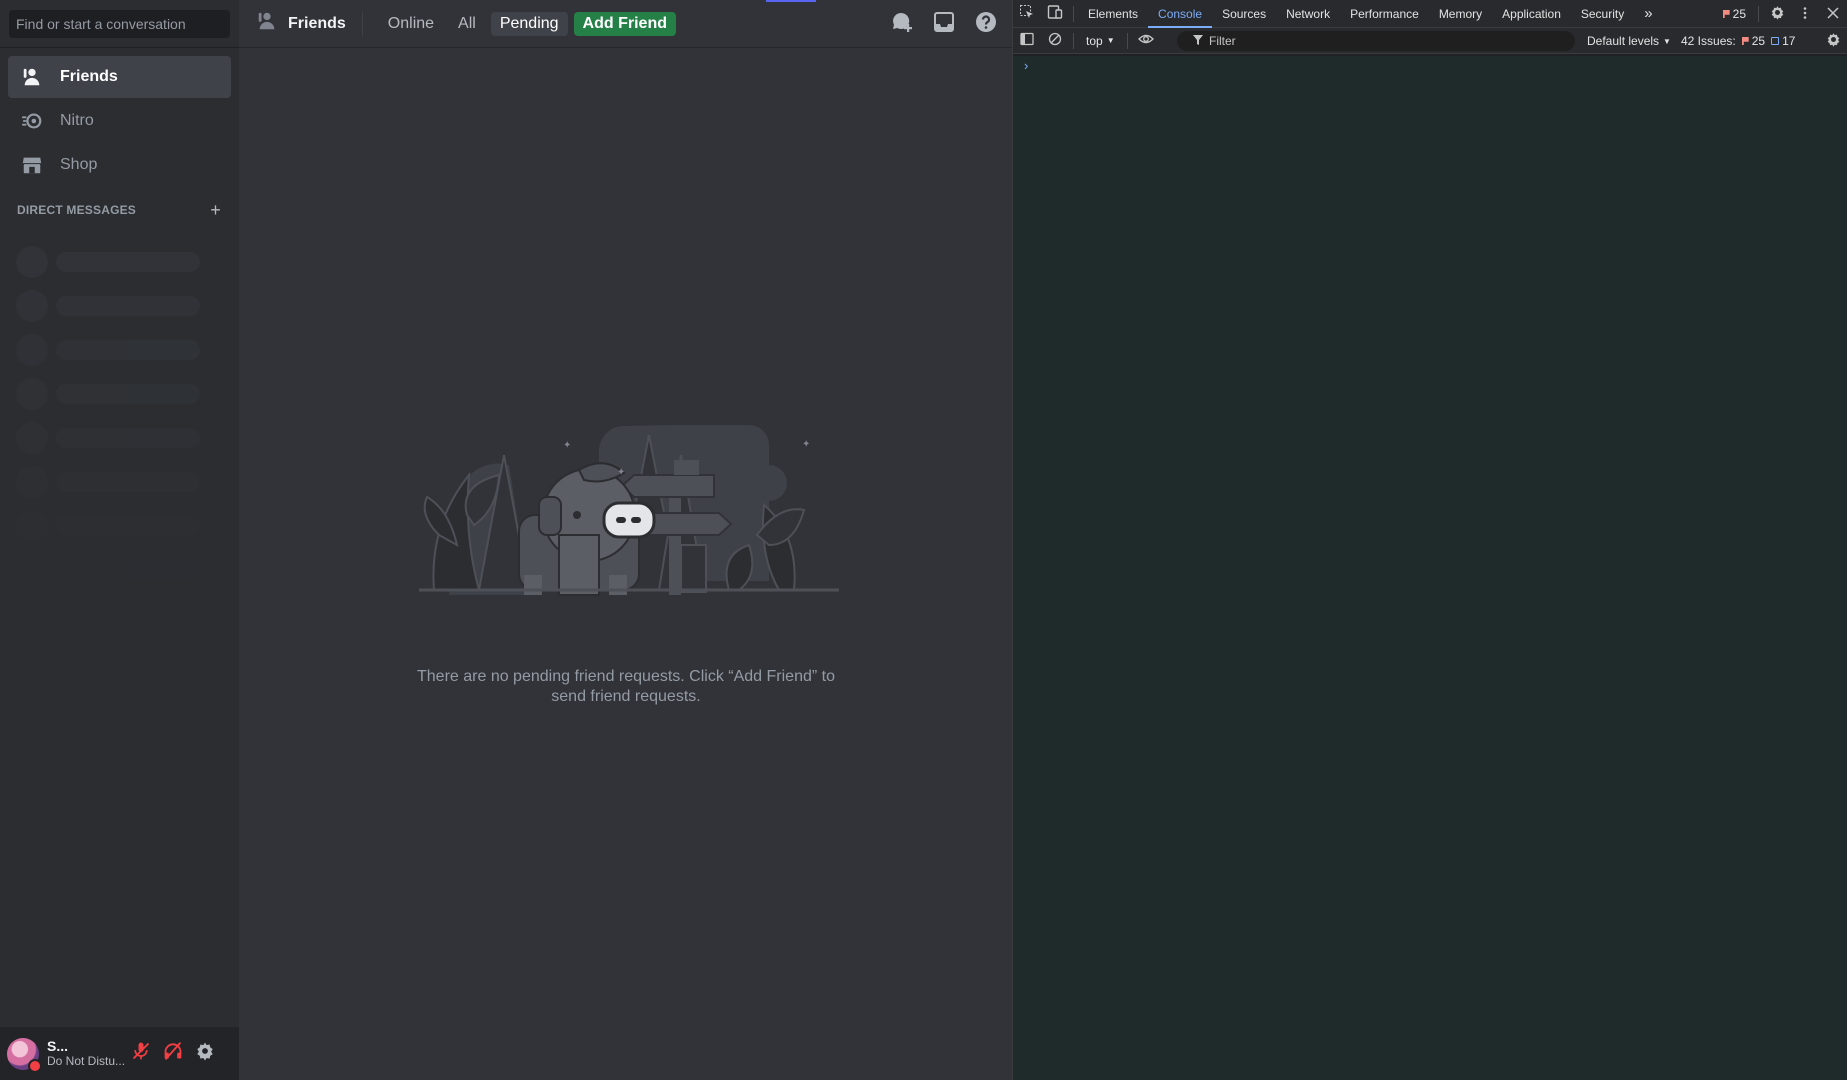 The image size is (1847, 1080). Describe the element at coordinates (215, 210) in the screenshot. I see `create-dm-button: +` at that location.